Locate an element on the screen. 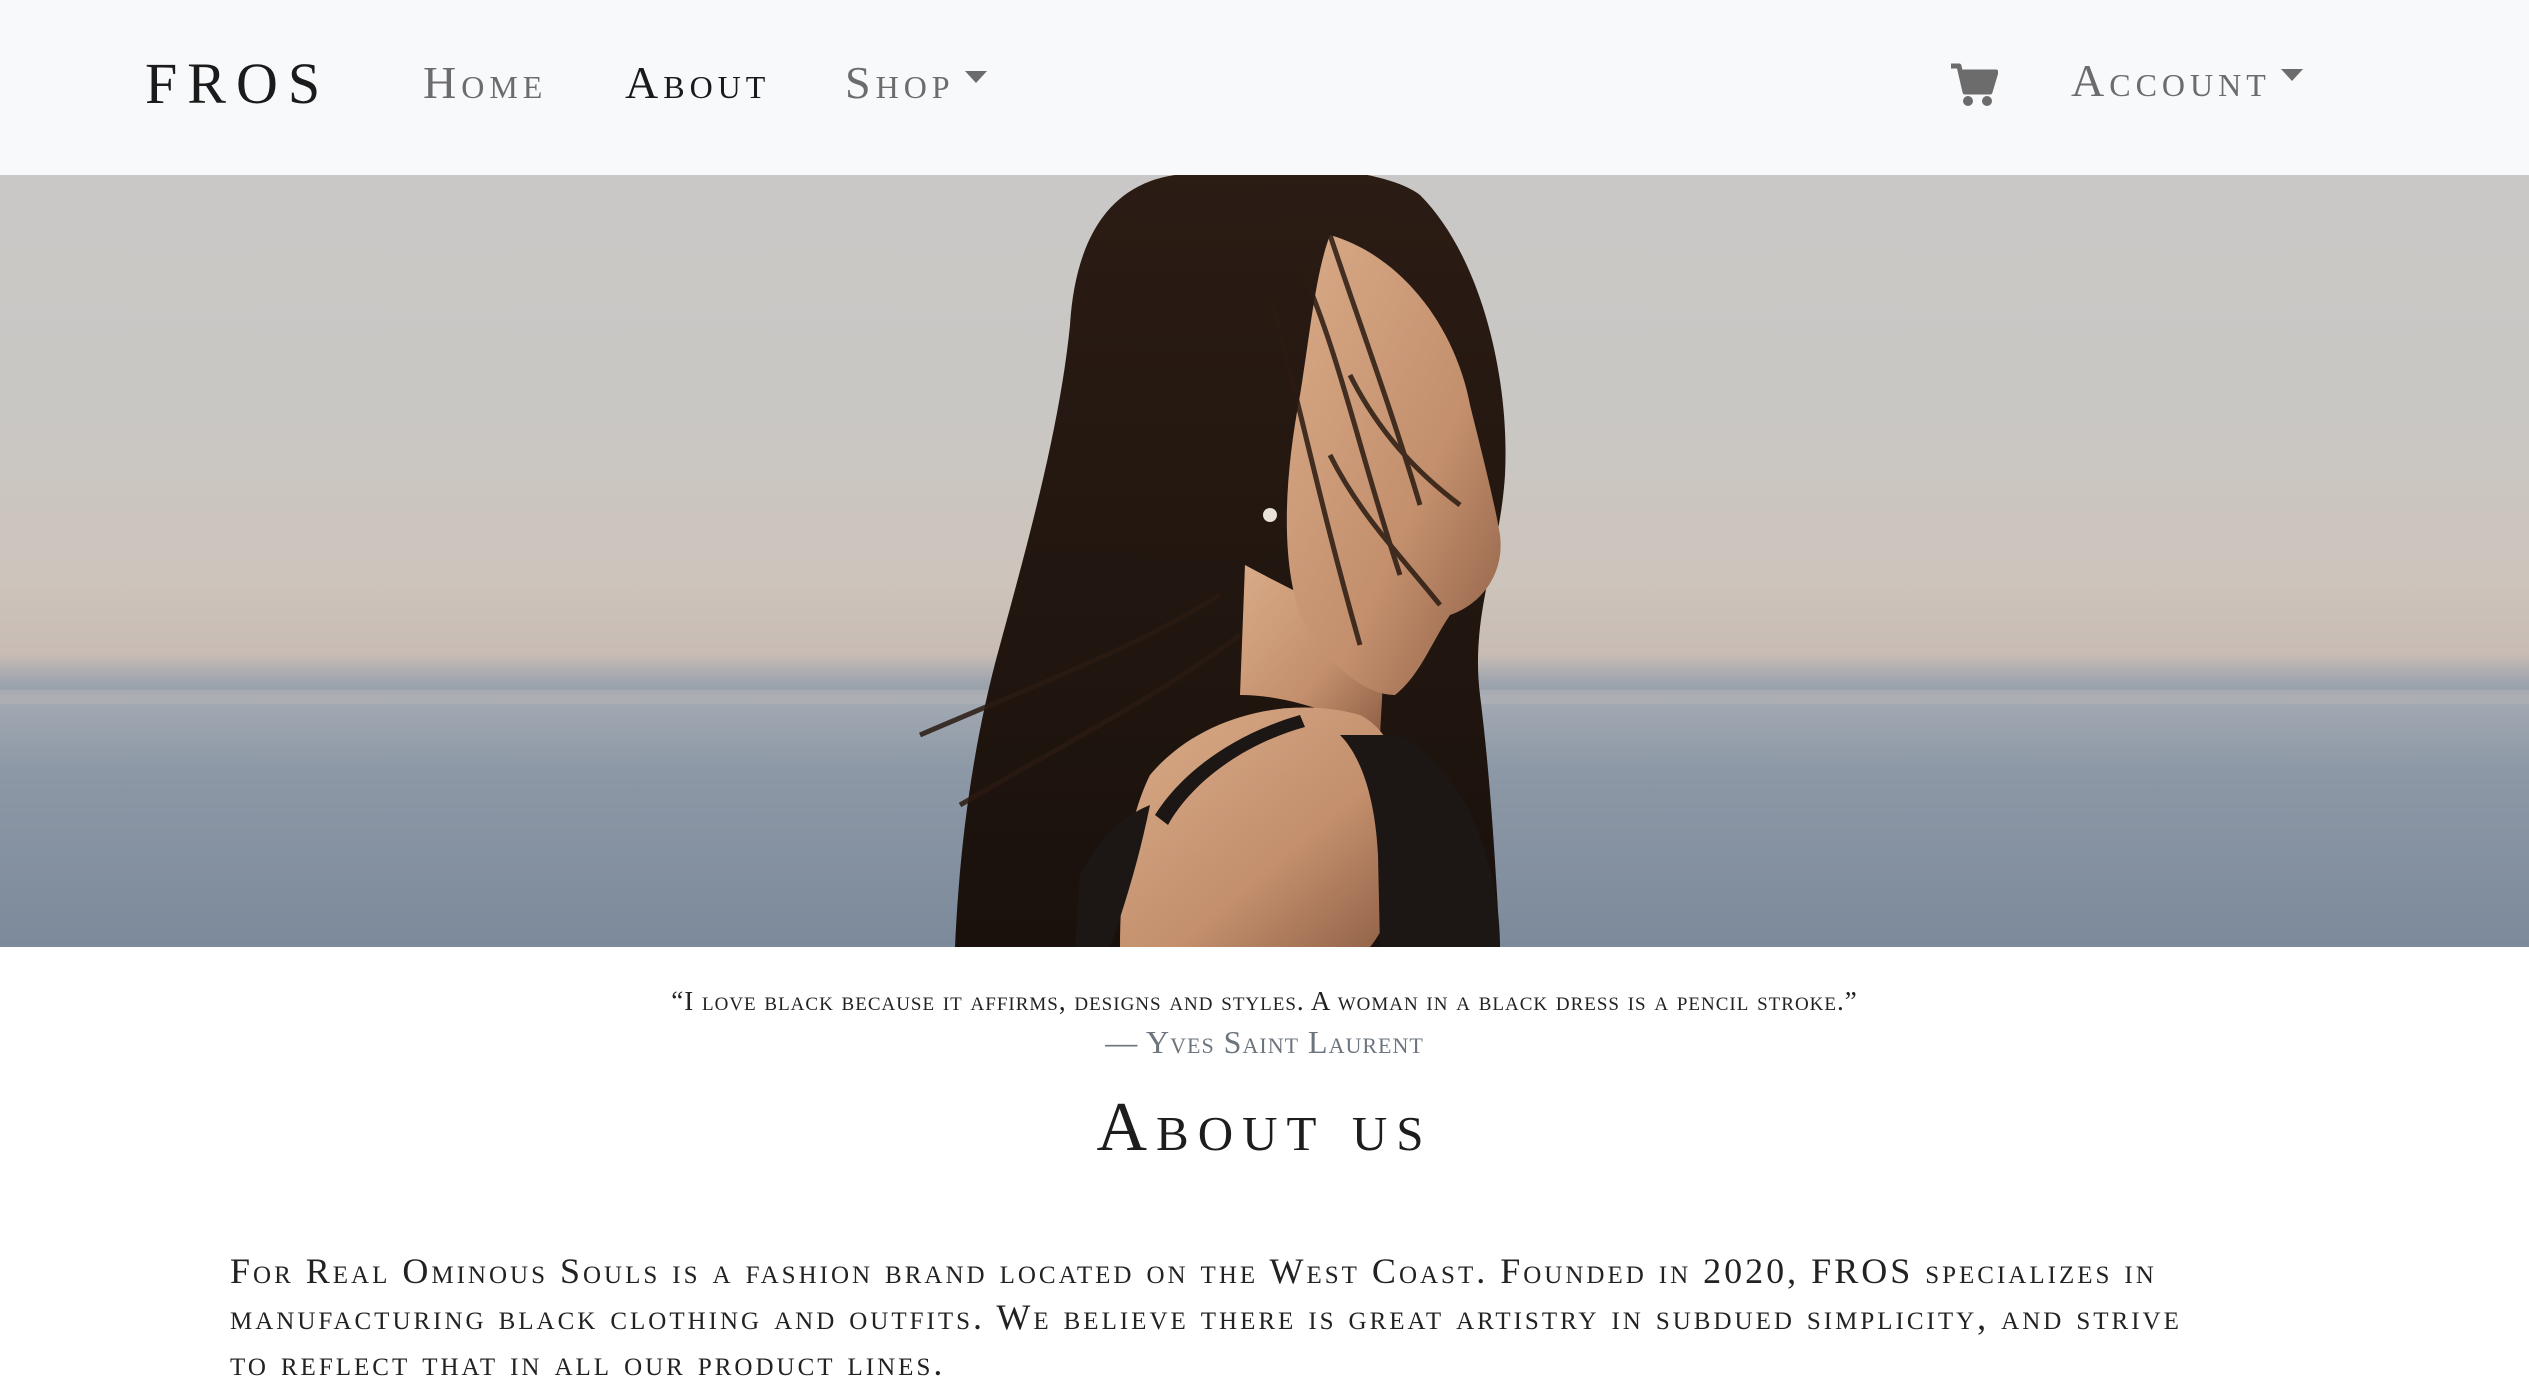 Image resolution: width=2529 pixels, height=1386 pixels. quote-author: — Yves Saint Laurent is located at coordinates (1264, 1042).